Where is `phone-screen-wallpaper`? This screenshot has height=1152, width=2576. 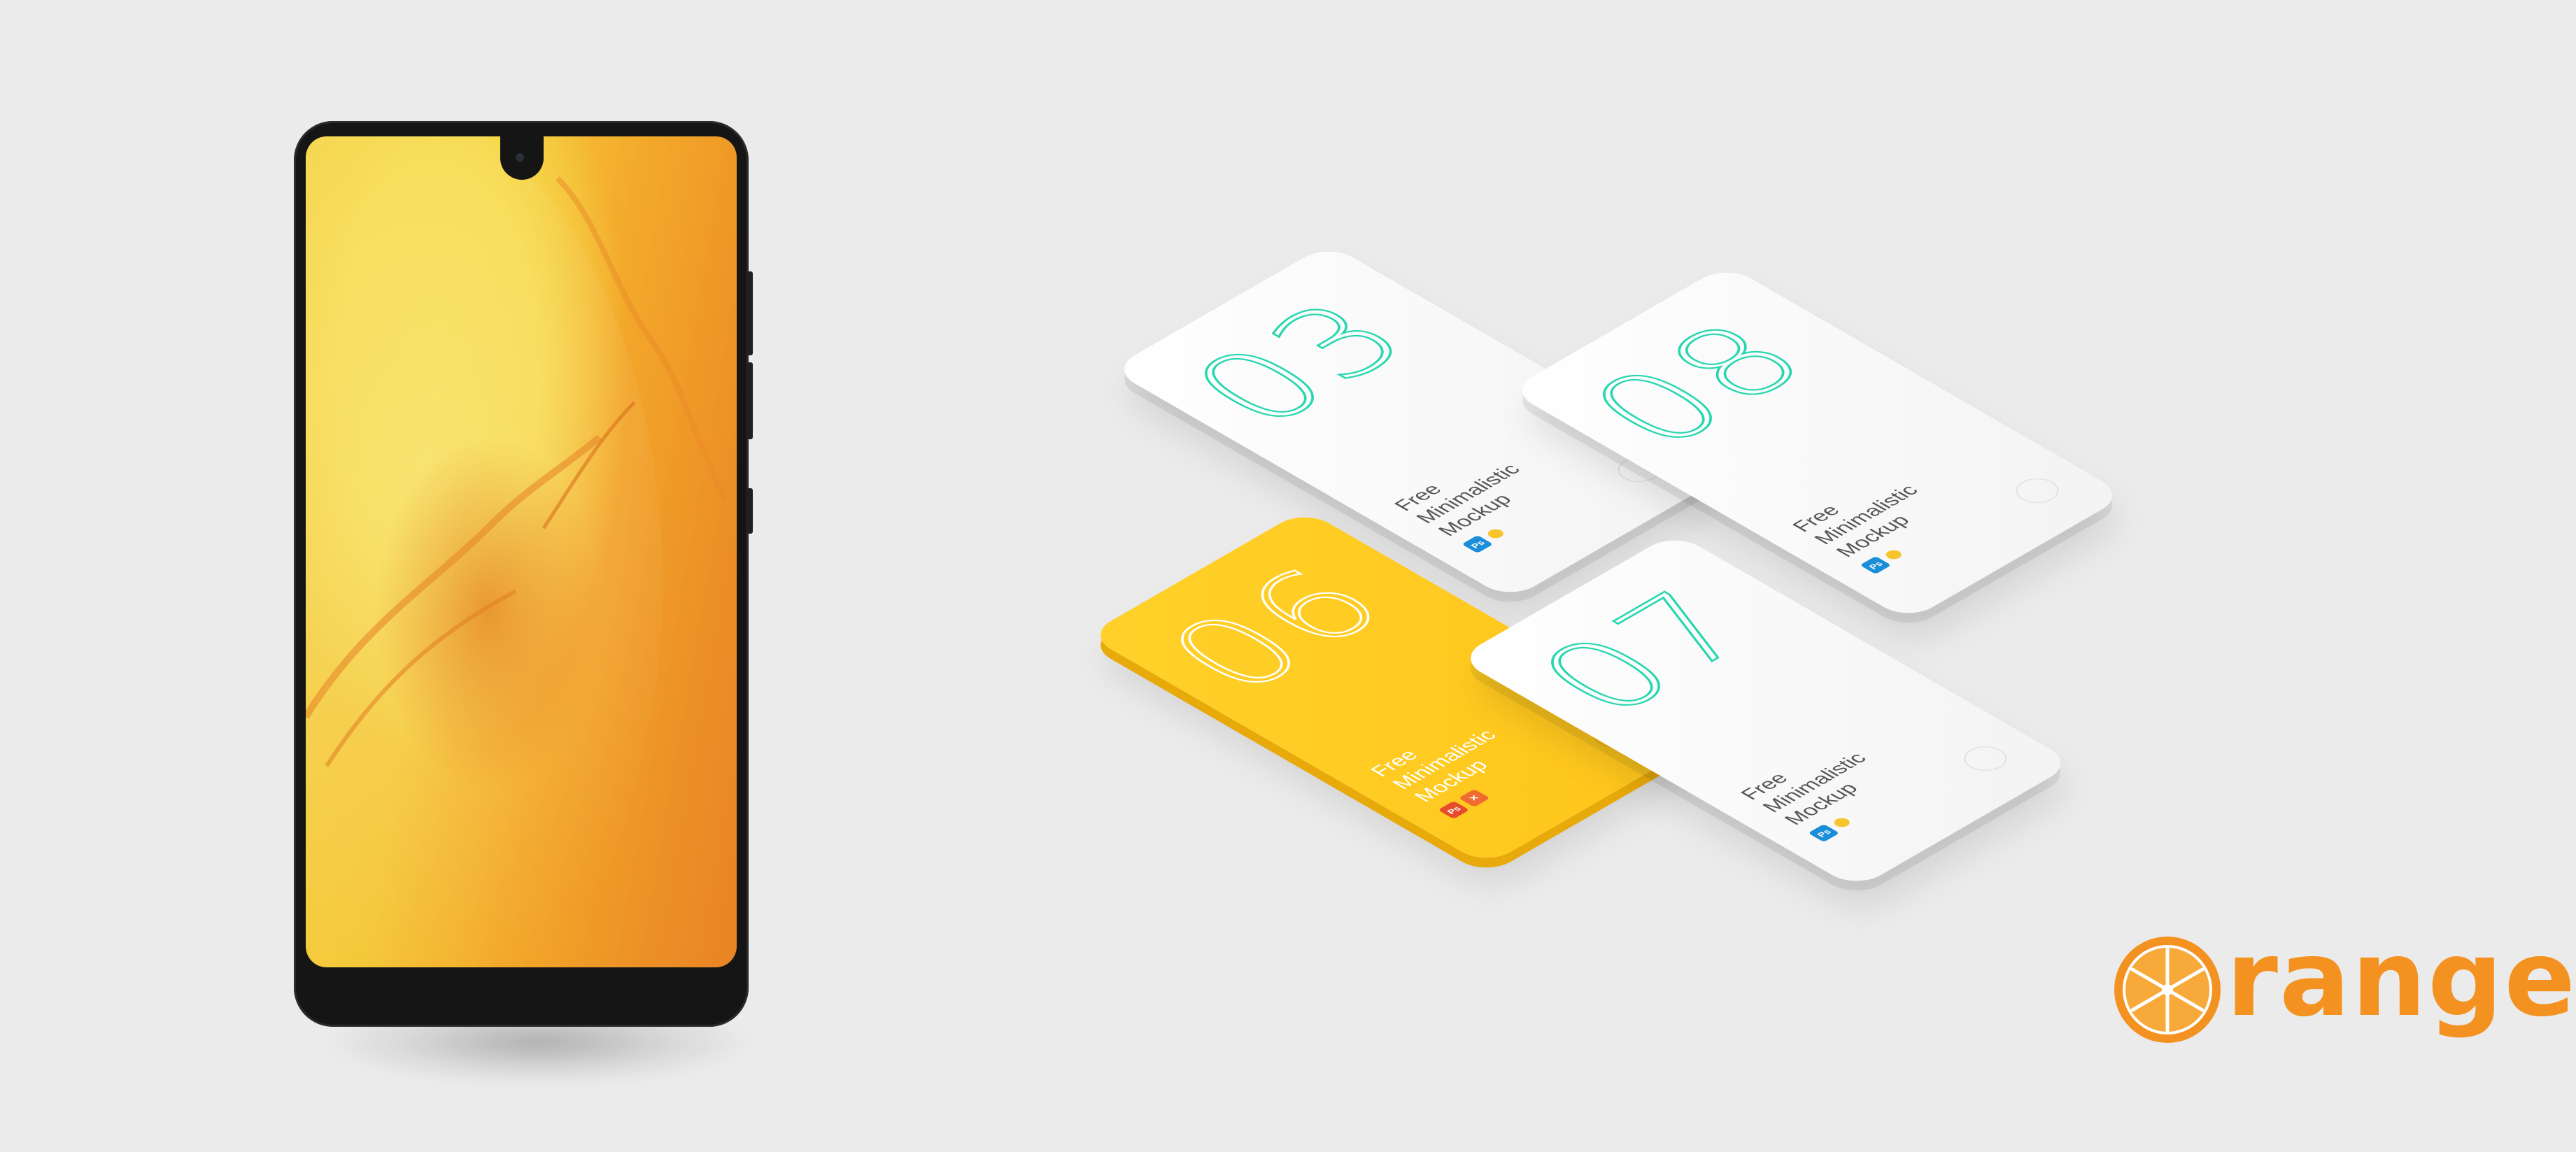
phone-screen-wallpaper is located at coordinates (521, 551).